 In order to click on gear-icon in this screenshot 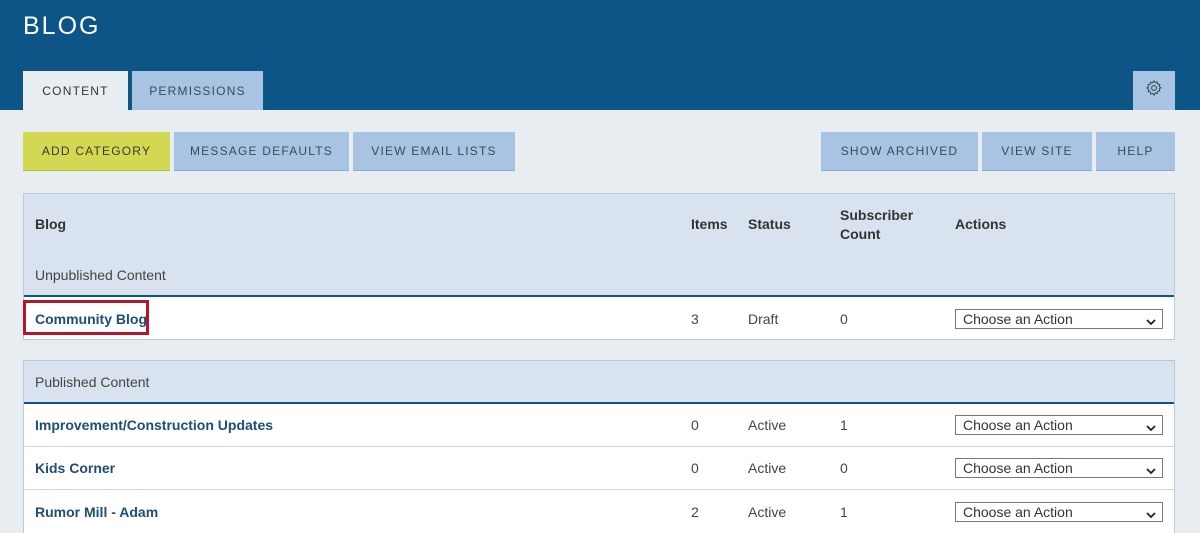, I will do `click(1154, 90)`.